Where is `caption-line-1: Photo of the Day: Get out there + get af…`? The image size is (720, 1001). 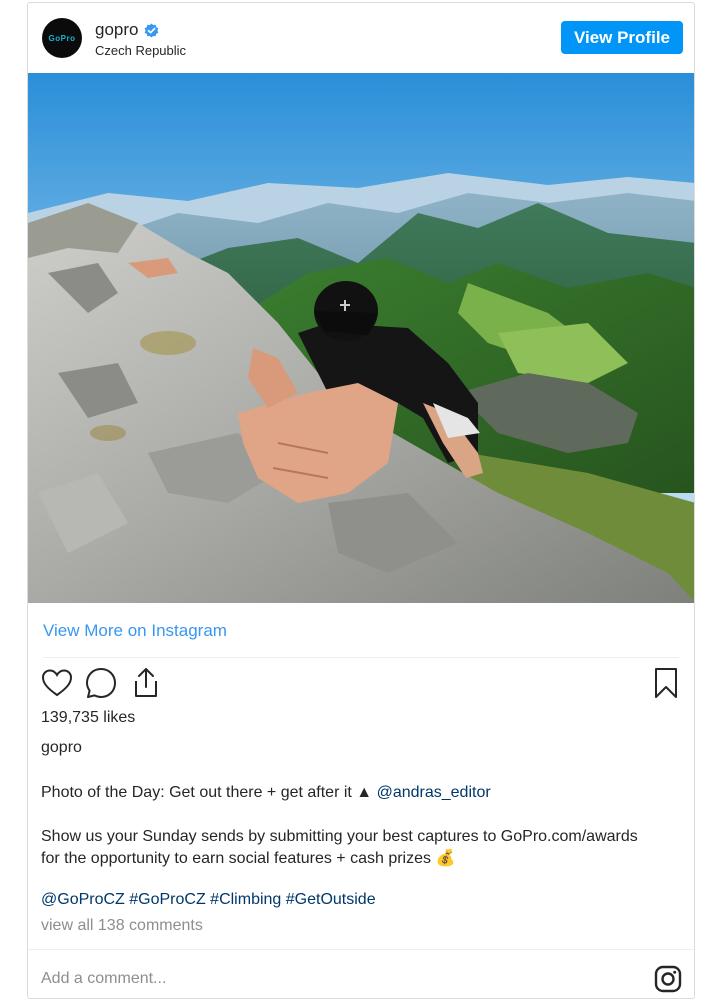 caption-line-1: Photo of the Day: Get out there + get af… is located at coordinates (266, 792).